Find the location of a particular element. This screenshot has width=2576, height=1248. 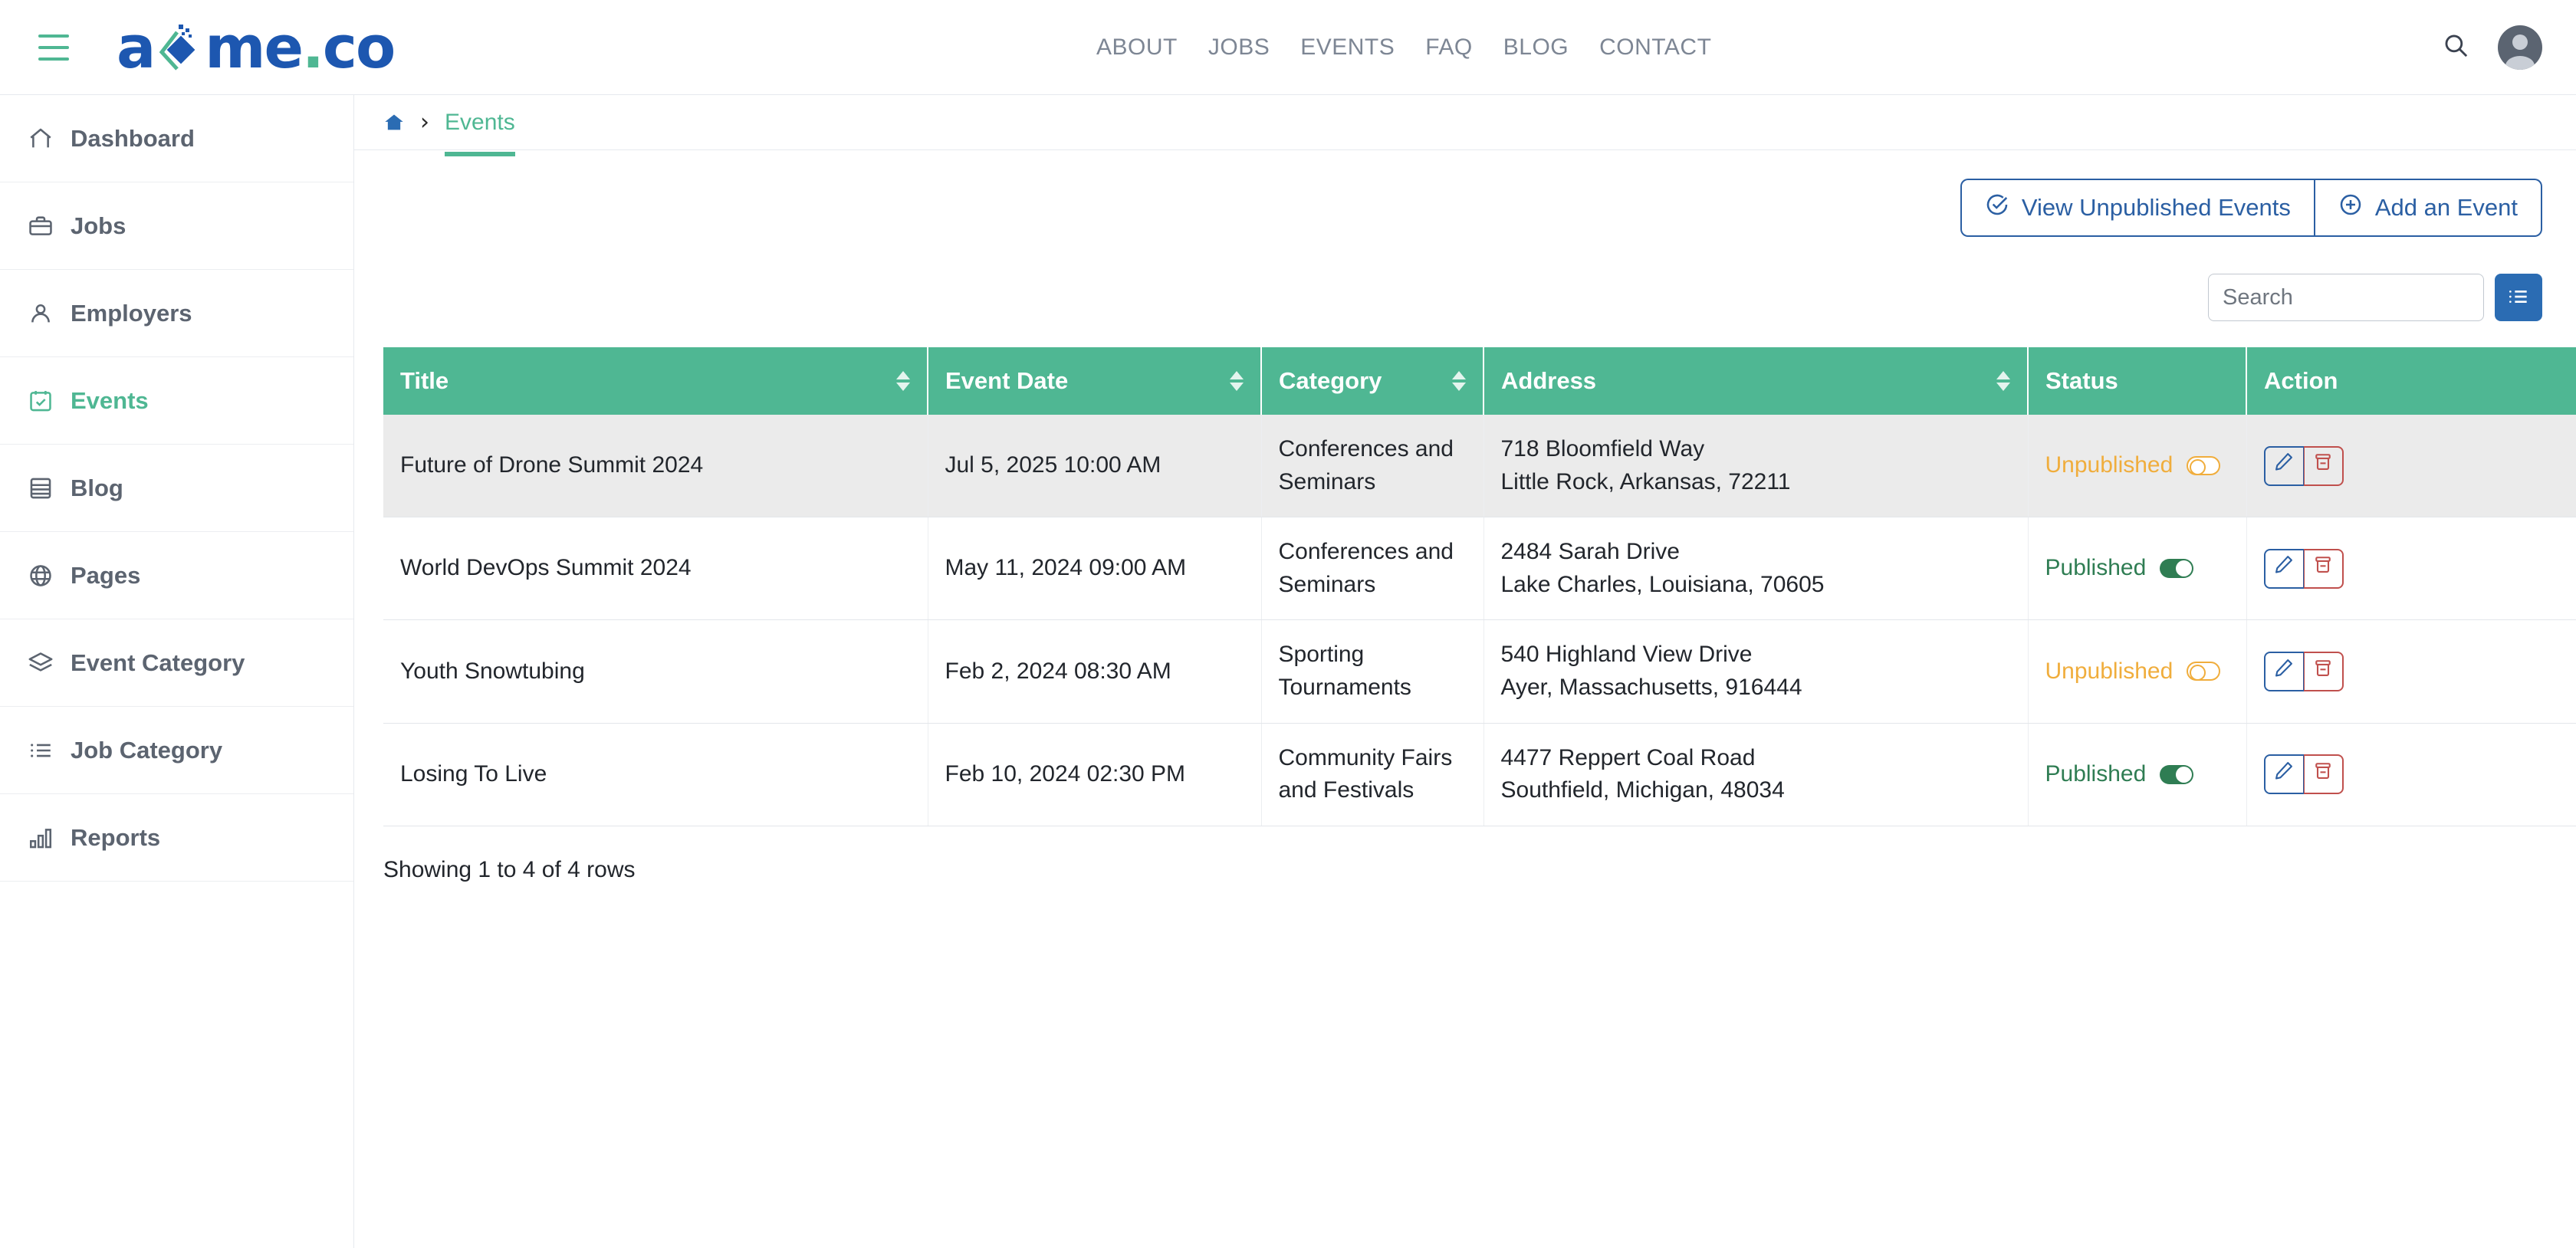

chevron-right-icon: › is located at coordinates (424, 122).